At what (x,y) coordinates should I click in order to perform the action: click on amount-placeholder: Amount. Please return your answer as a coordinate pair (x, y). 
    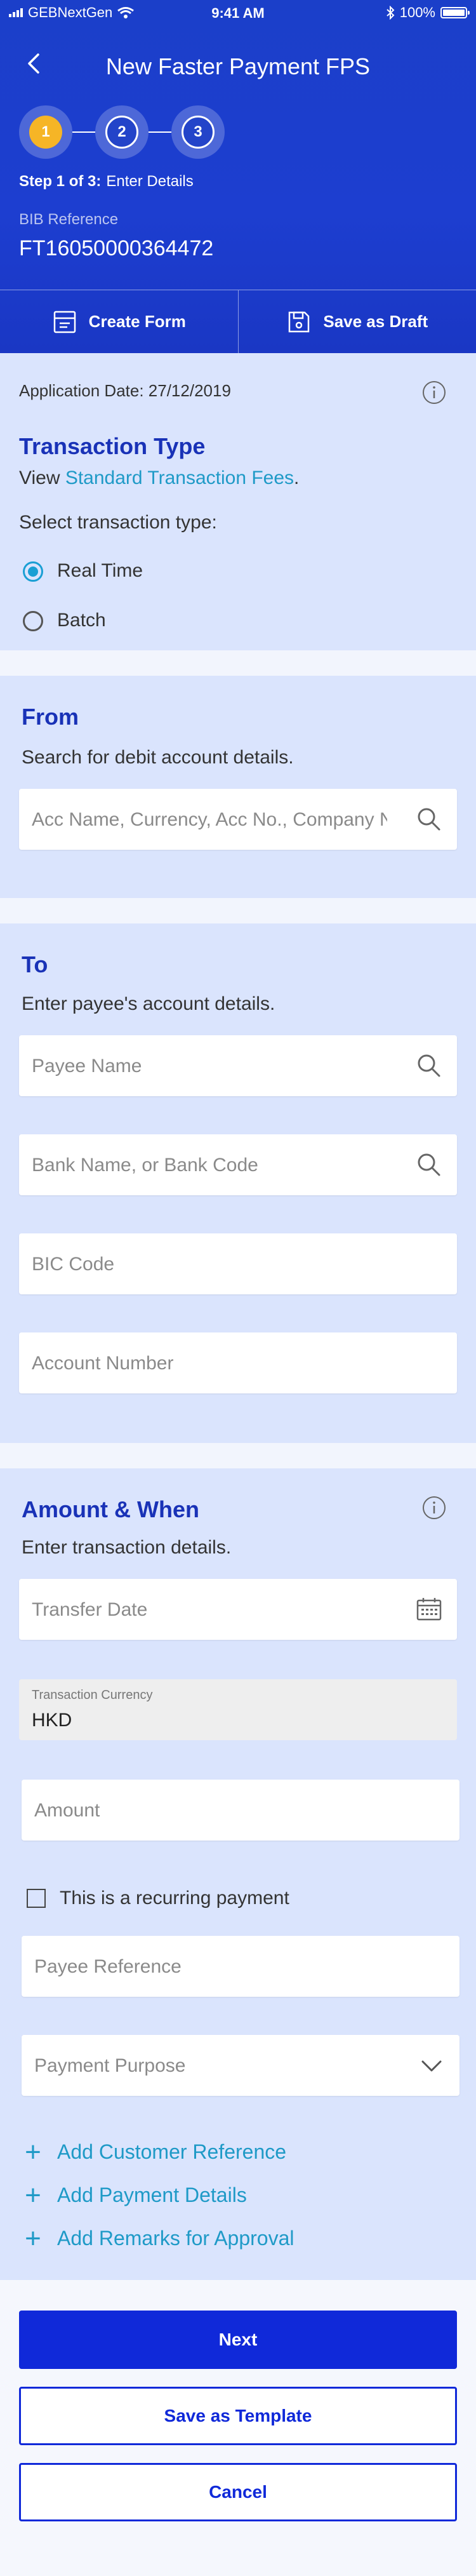
    Looking at the image, I should click on (67, 1810).